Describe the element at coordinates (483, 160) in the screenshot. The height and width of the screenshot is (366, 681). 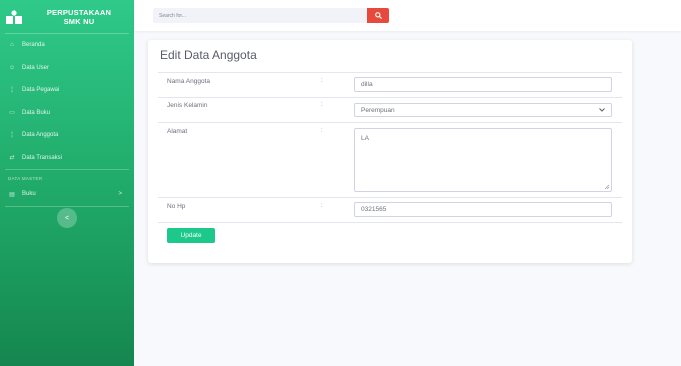
I see `alamat-textarea: LA` at that location.